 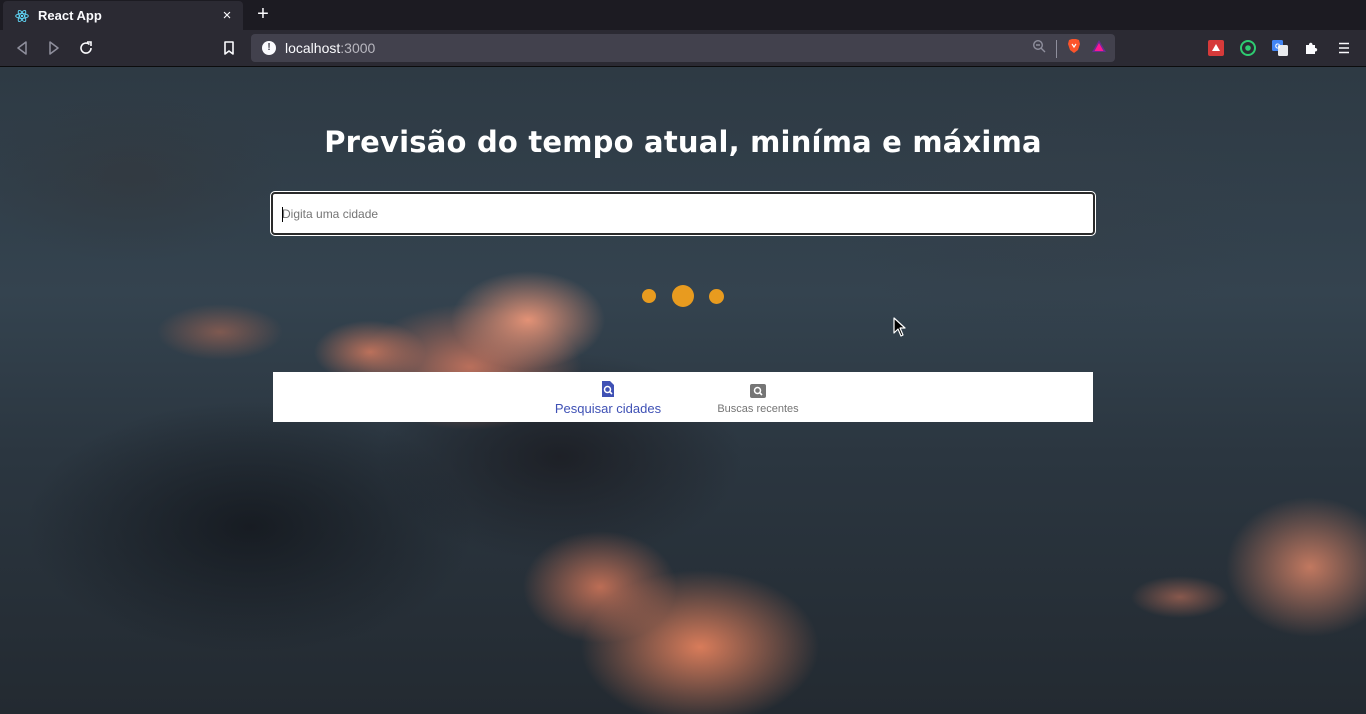 I want to click on extensions-puzzle-icon, so click(x=1312, y=48).